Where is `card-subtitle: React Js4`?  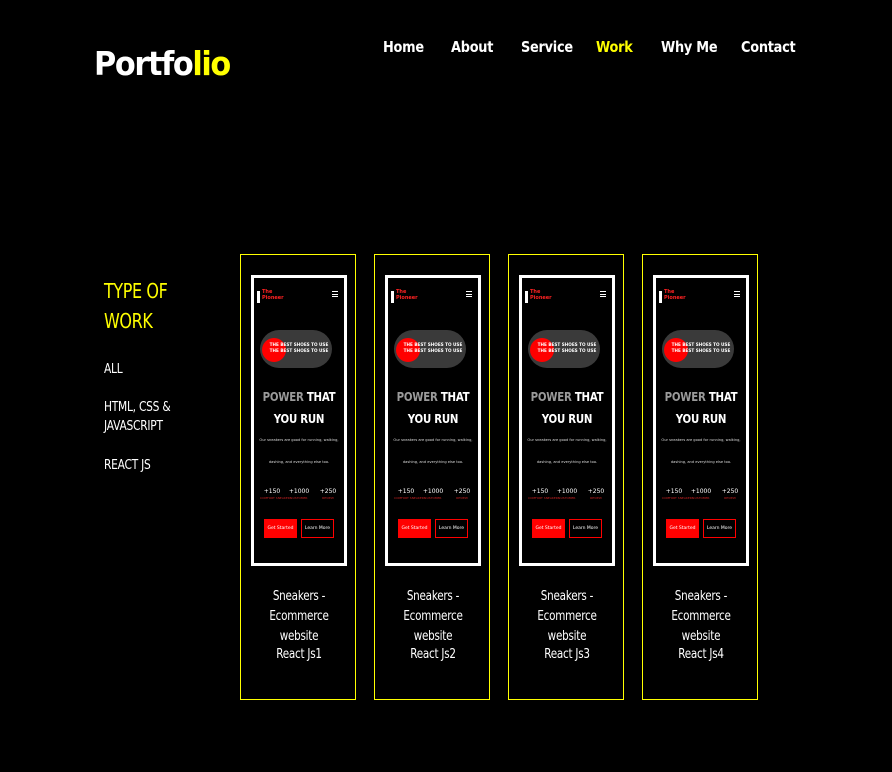 card-subtitle: React Js4 is located at coordinates (701, 654).